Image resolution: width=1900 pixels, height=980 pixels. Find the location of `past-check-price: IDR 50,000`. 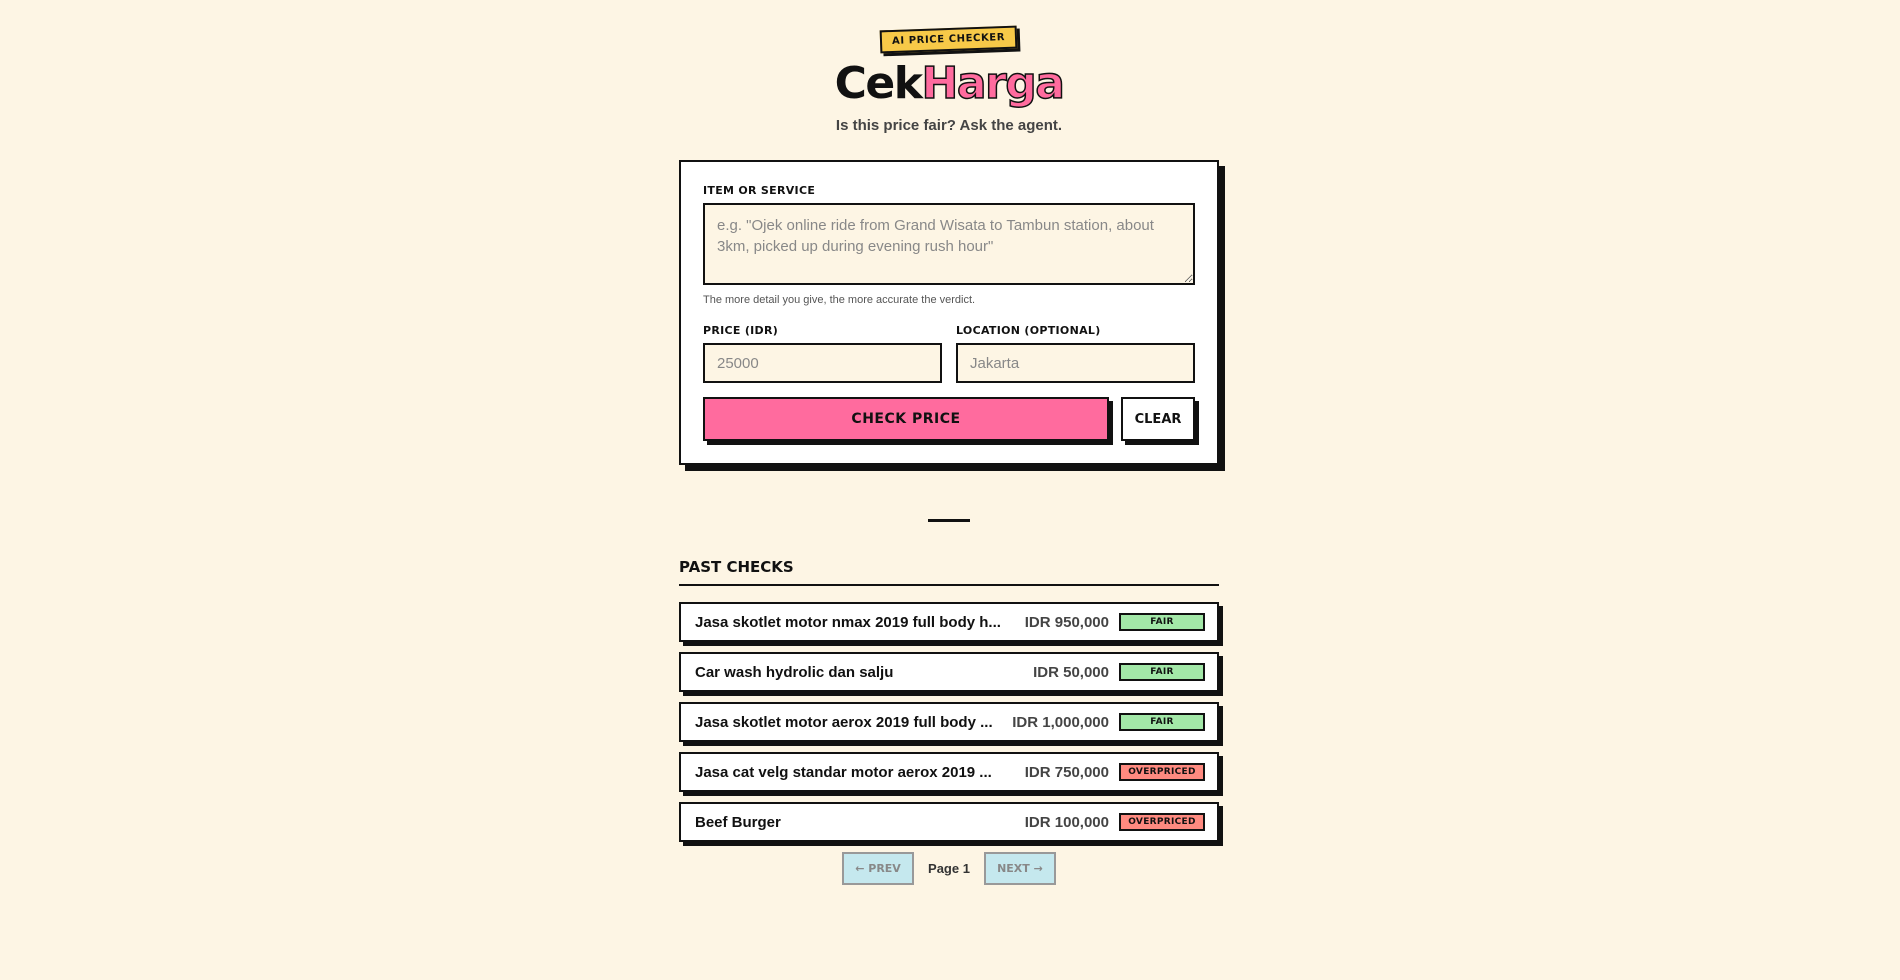

past-check-price: IDR 50,000 is located at coordinates (1071, 672).